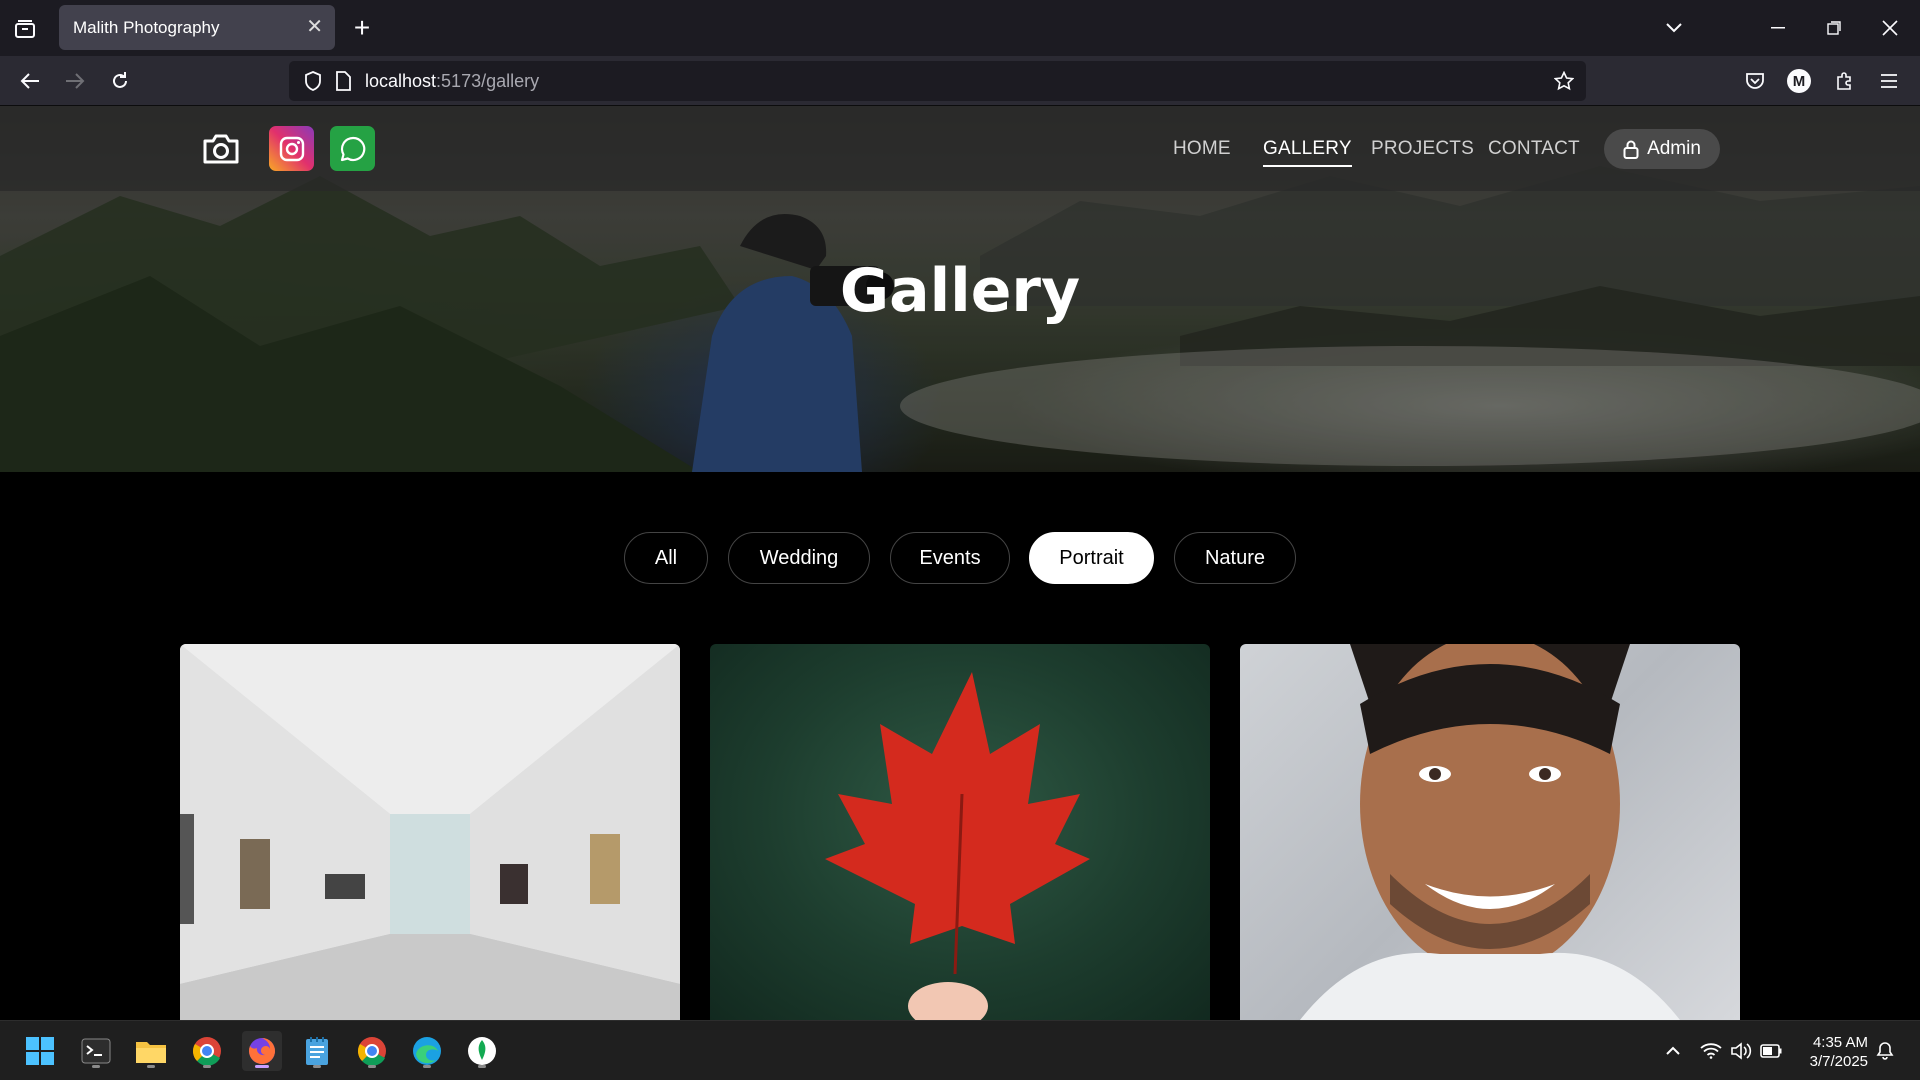  What do you see at coordinates (401, 80) in the screenshot?
I see `url-host: localhost` at bounding box center [401, 80].